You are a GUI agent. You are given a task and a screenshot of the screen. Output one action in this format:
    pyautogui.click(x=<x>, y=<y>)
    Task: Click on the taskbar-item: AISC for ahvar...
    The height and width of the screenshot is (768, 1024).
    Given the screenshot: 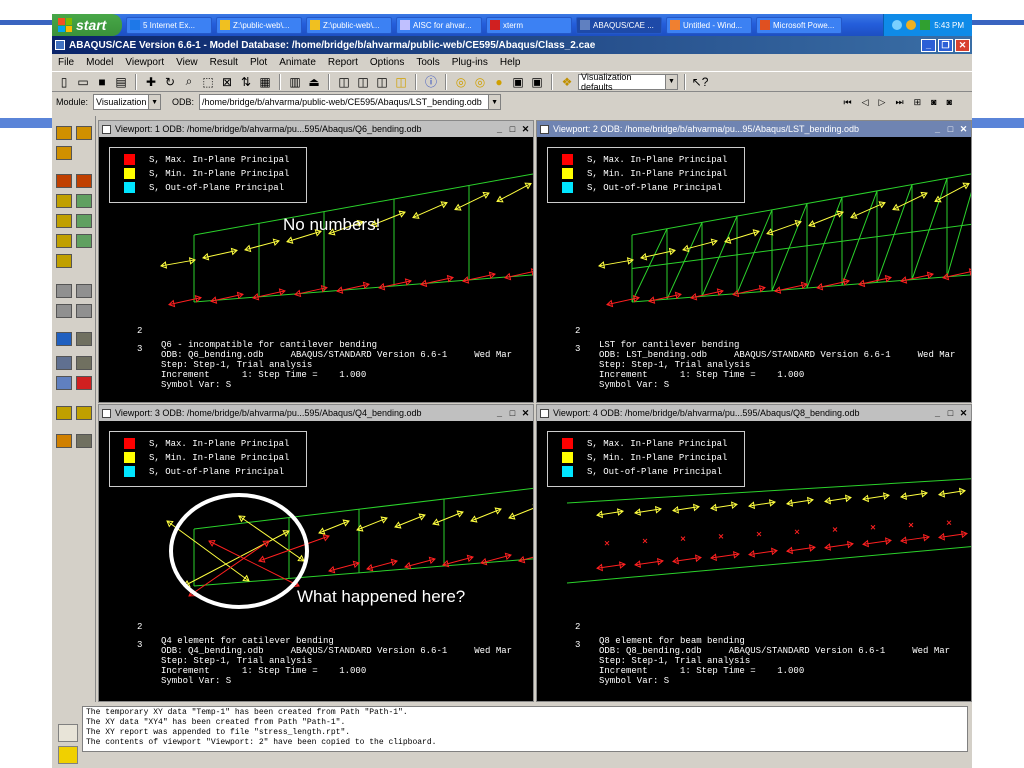 What is the action you would take?
    pyautogui.click(x=439, y=25)
    